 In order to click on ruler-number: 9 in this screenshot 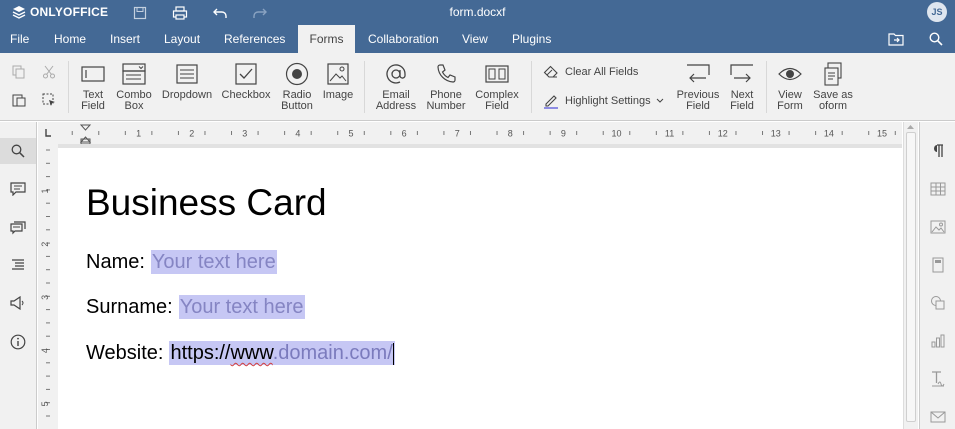, I will do `click(563, 134)`.